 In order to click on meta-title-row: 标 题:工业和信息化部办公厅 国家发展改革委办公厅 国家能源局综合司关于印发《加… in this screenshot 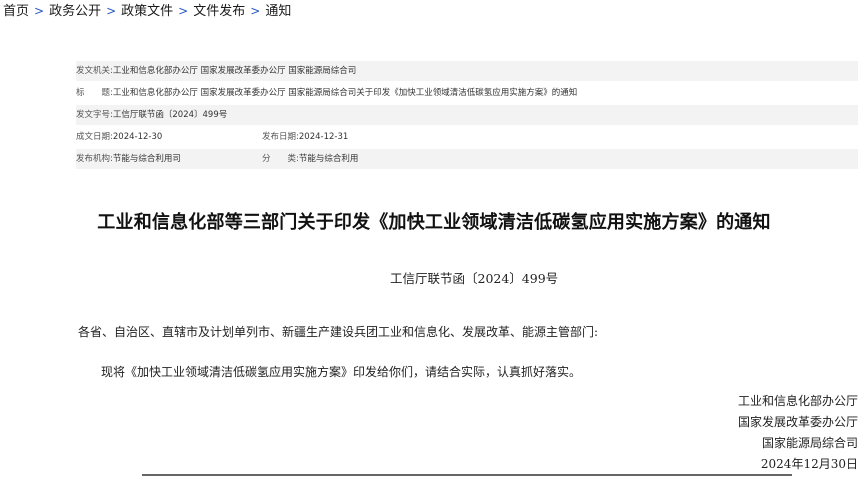, I will do `click(467, 93)`.